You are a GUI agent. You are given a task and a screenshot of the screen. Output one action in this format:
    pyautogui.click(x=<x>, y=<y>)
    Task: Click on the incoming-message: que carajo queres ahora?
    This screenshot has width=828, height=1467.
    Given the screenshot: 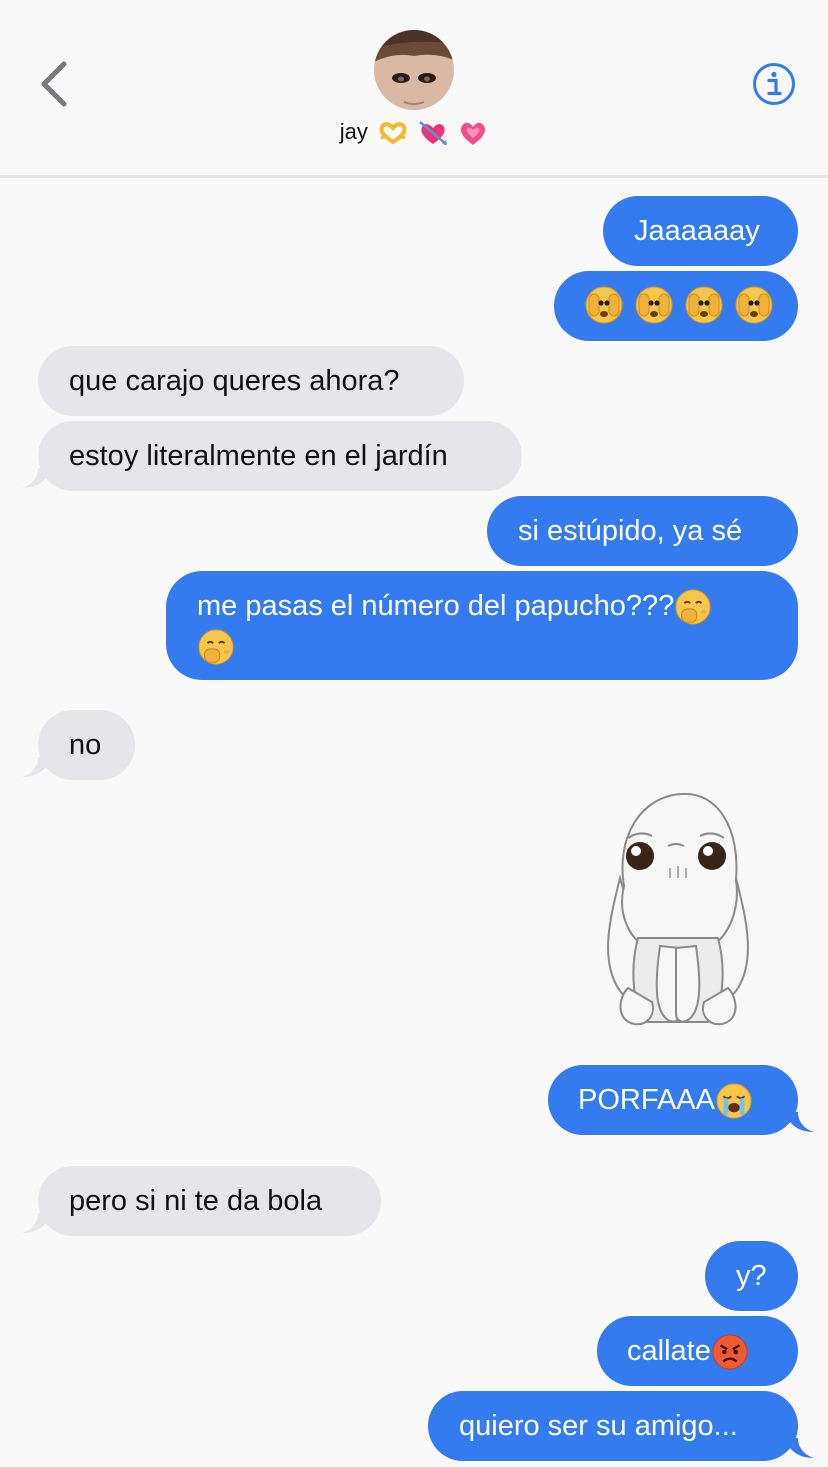 What is the action you would take?
    pyautogui.click(x=251, y=381)
    